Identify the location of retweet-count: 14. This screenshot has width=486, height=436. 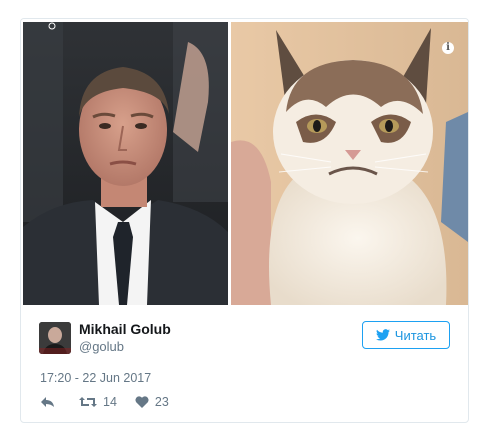
(110, 402).